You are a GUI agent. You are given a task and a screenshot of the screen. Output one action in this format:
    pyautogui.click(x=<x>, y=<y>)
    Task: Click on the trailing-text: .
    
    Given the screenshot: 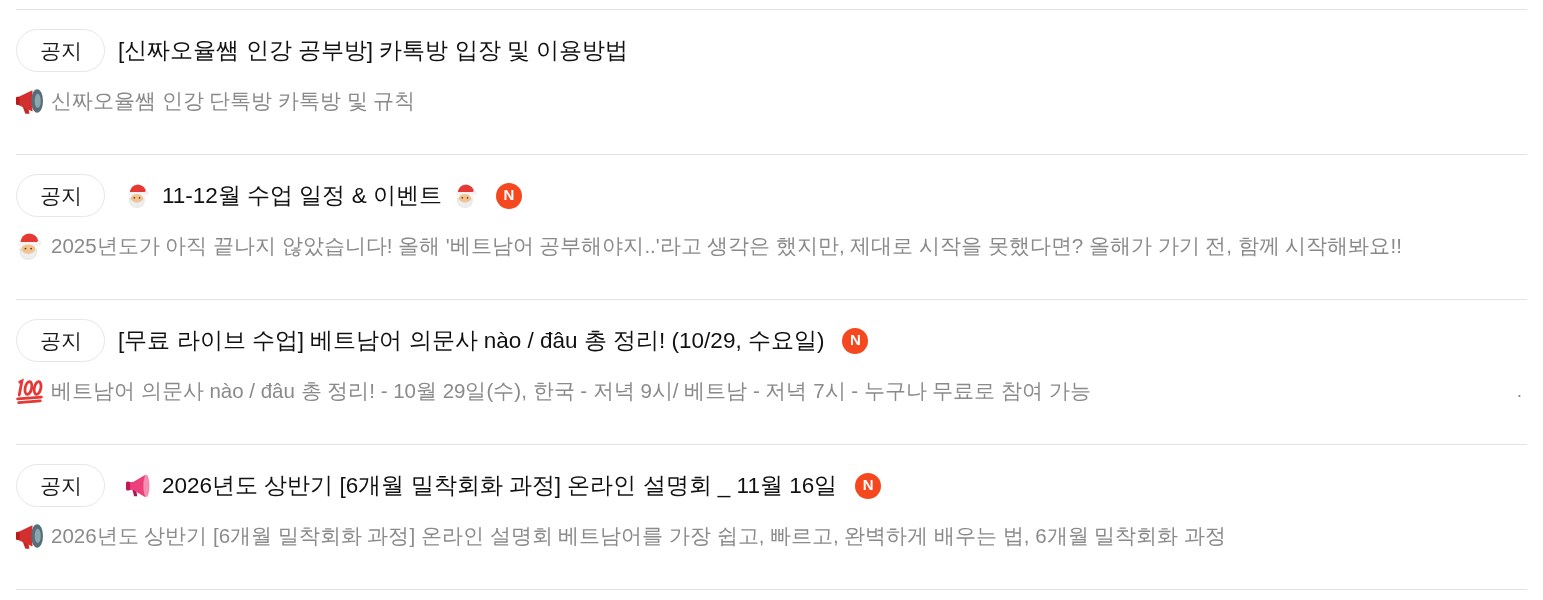 What is the action you would take?
    pyautogui.click(x=1519, y=390)
    